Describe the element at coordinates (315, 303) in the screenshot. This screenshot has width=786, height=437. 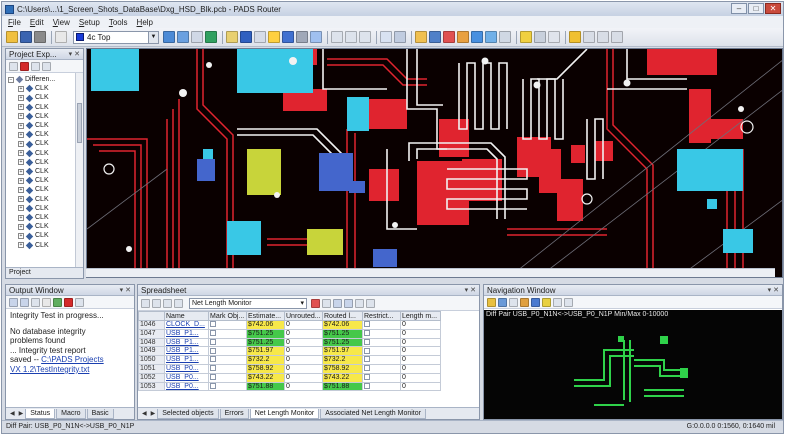
I see `delete-icon` at that location.